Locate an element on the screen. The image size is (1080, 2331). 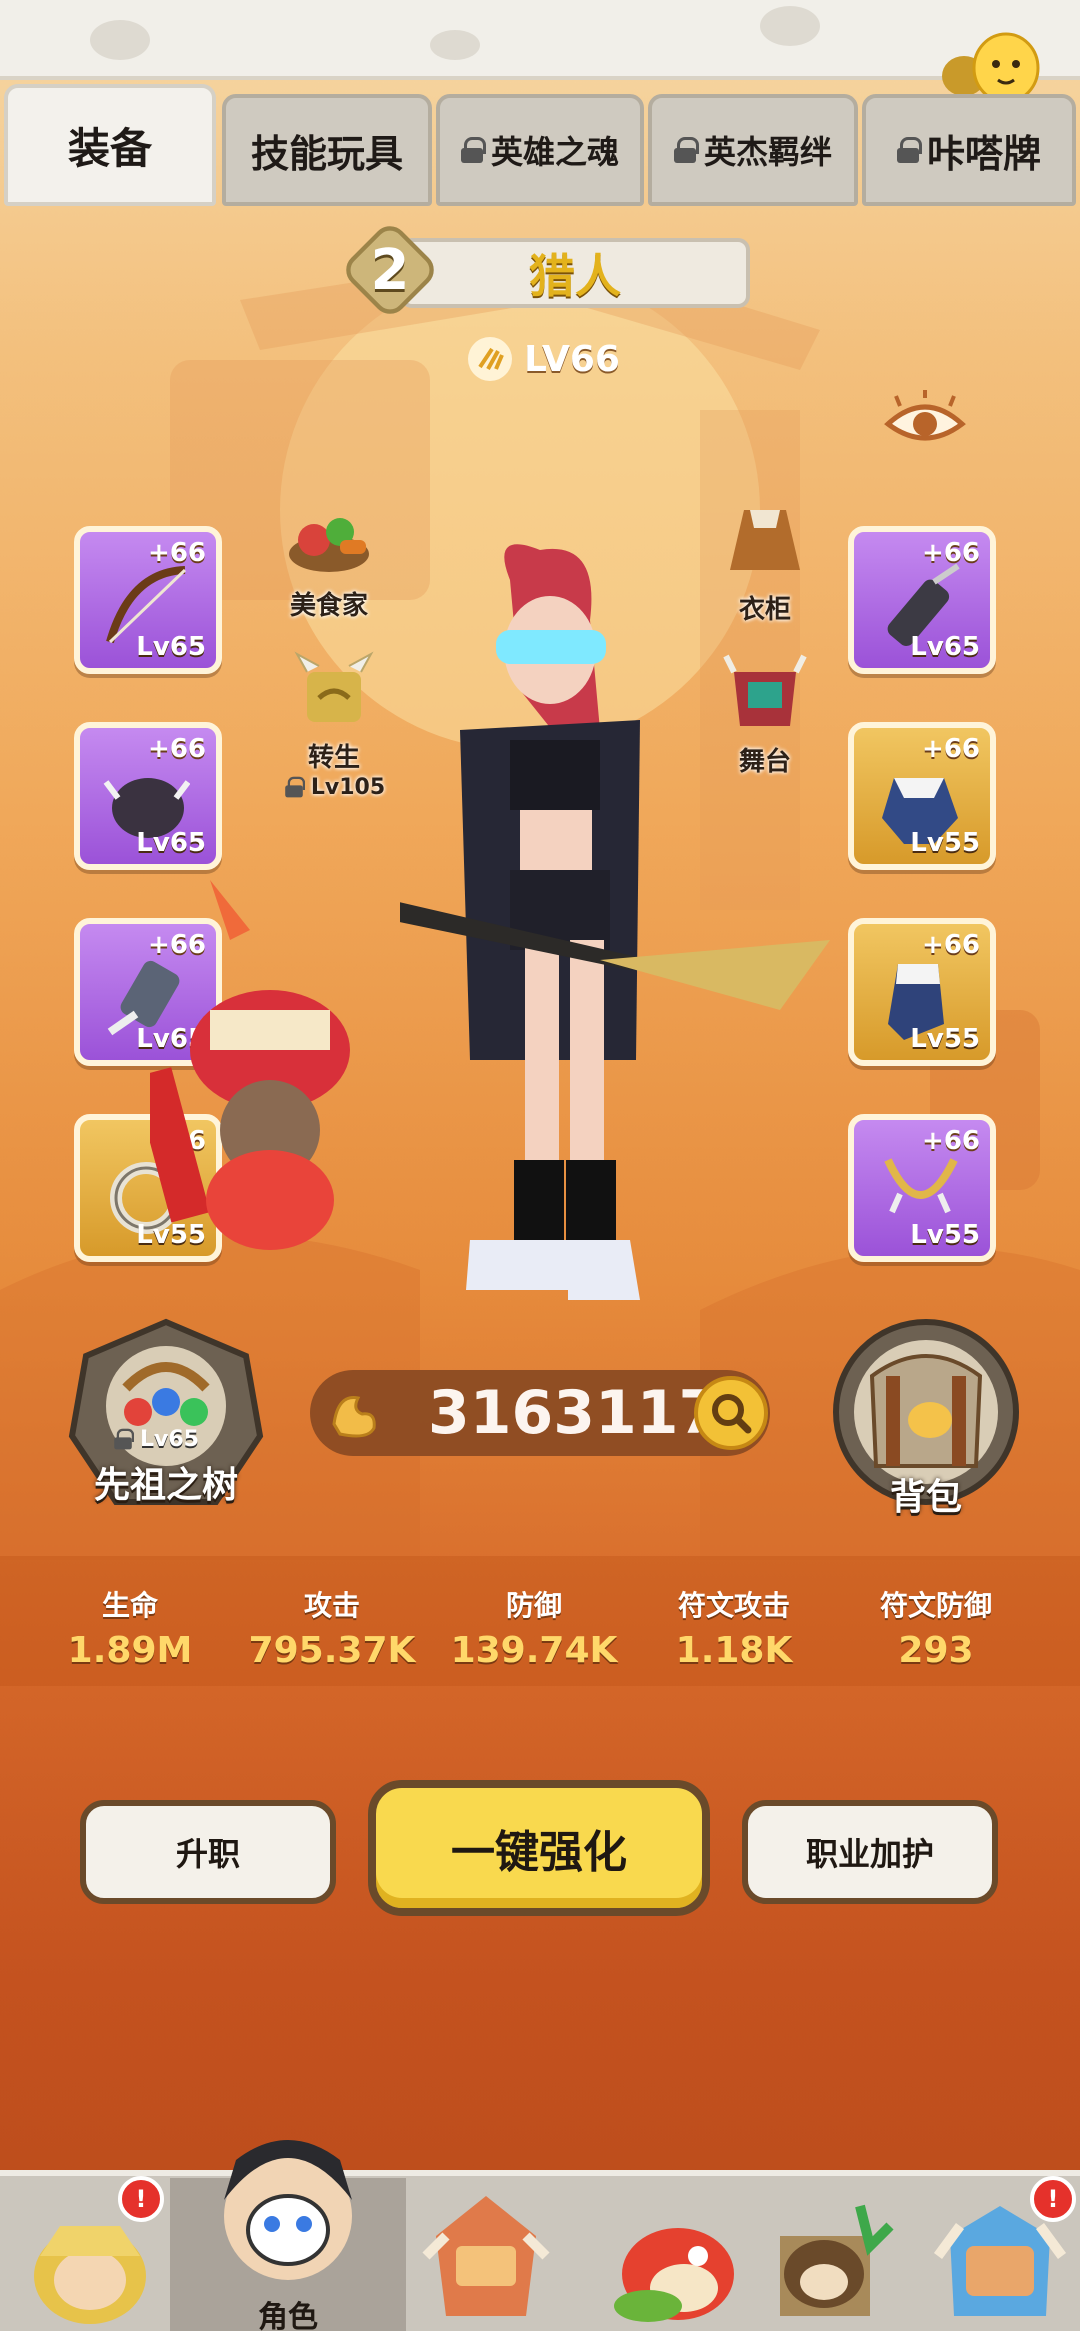
backpack-label: 背包 is located at coordinates (925, 1497).